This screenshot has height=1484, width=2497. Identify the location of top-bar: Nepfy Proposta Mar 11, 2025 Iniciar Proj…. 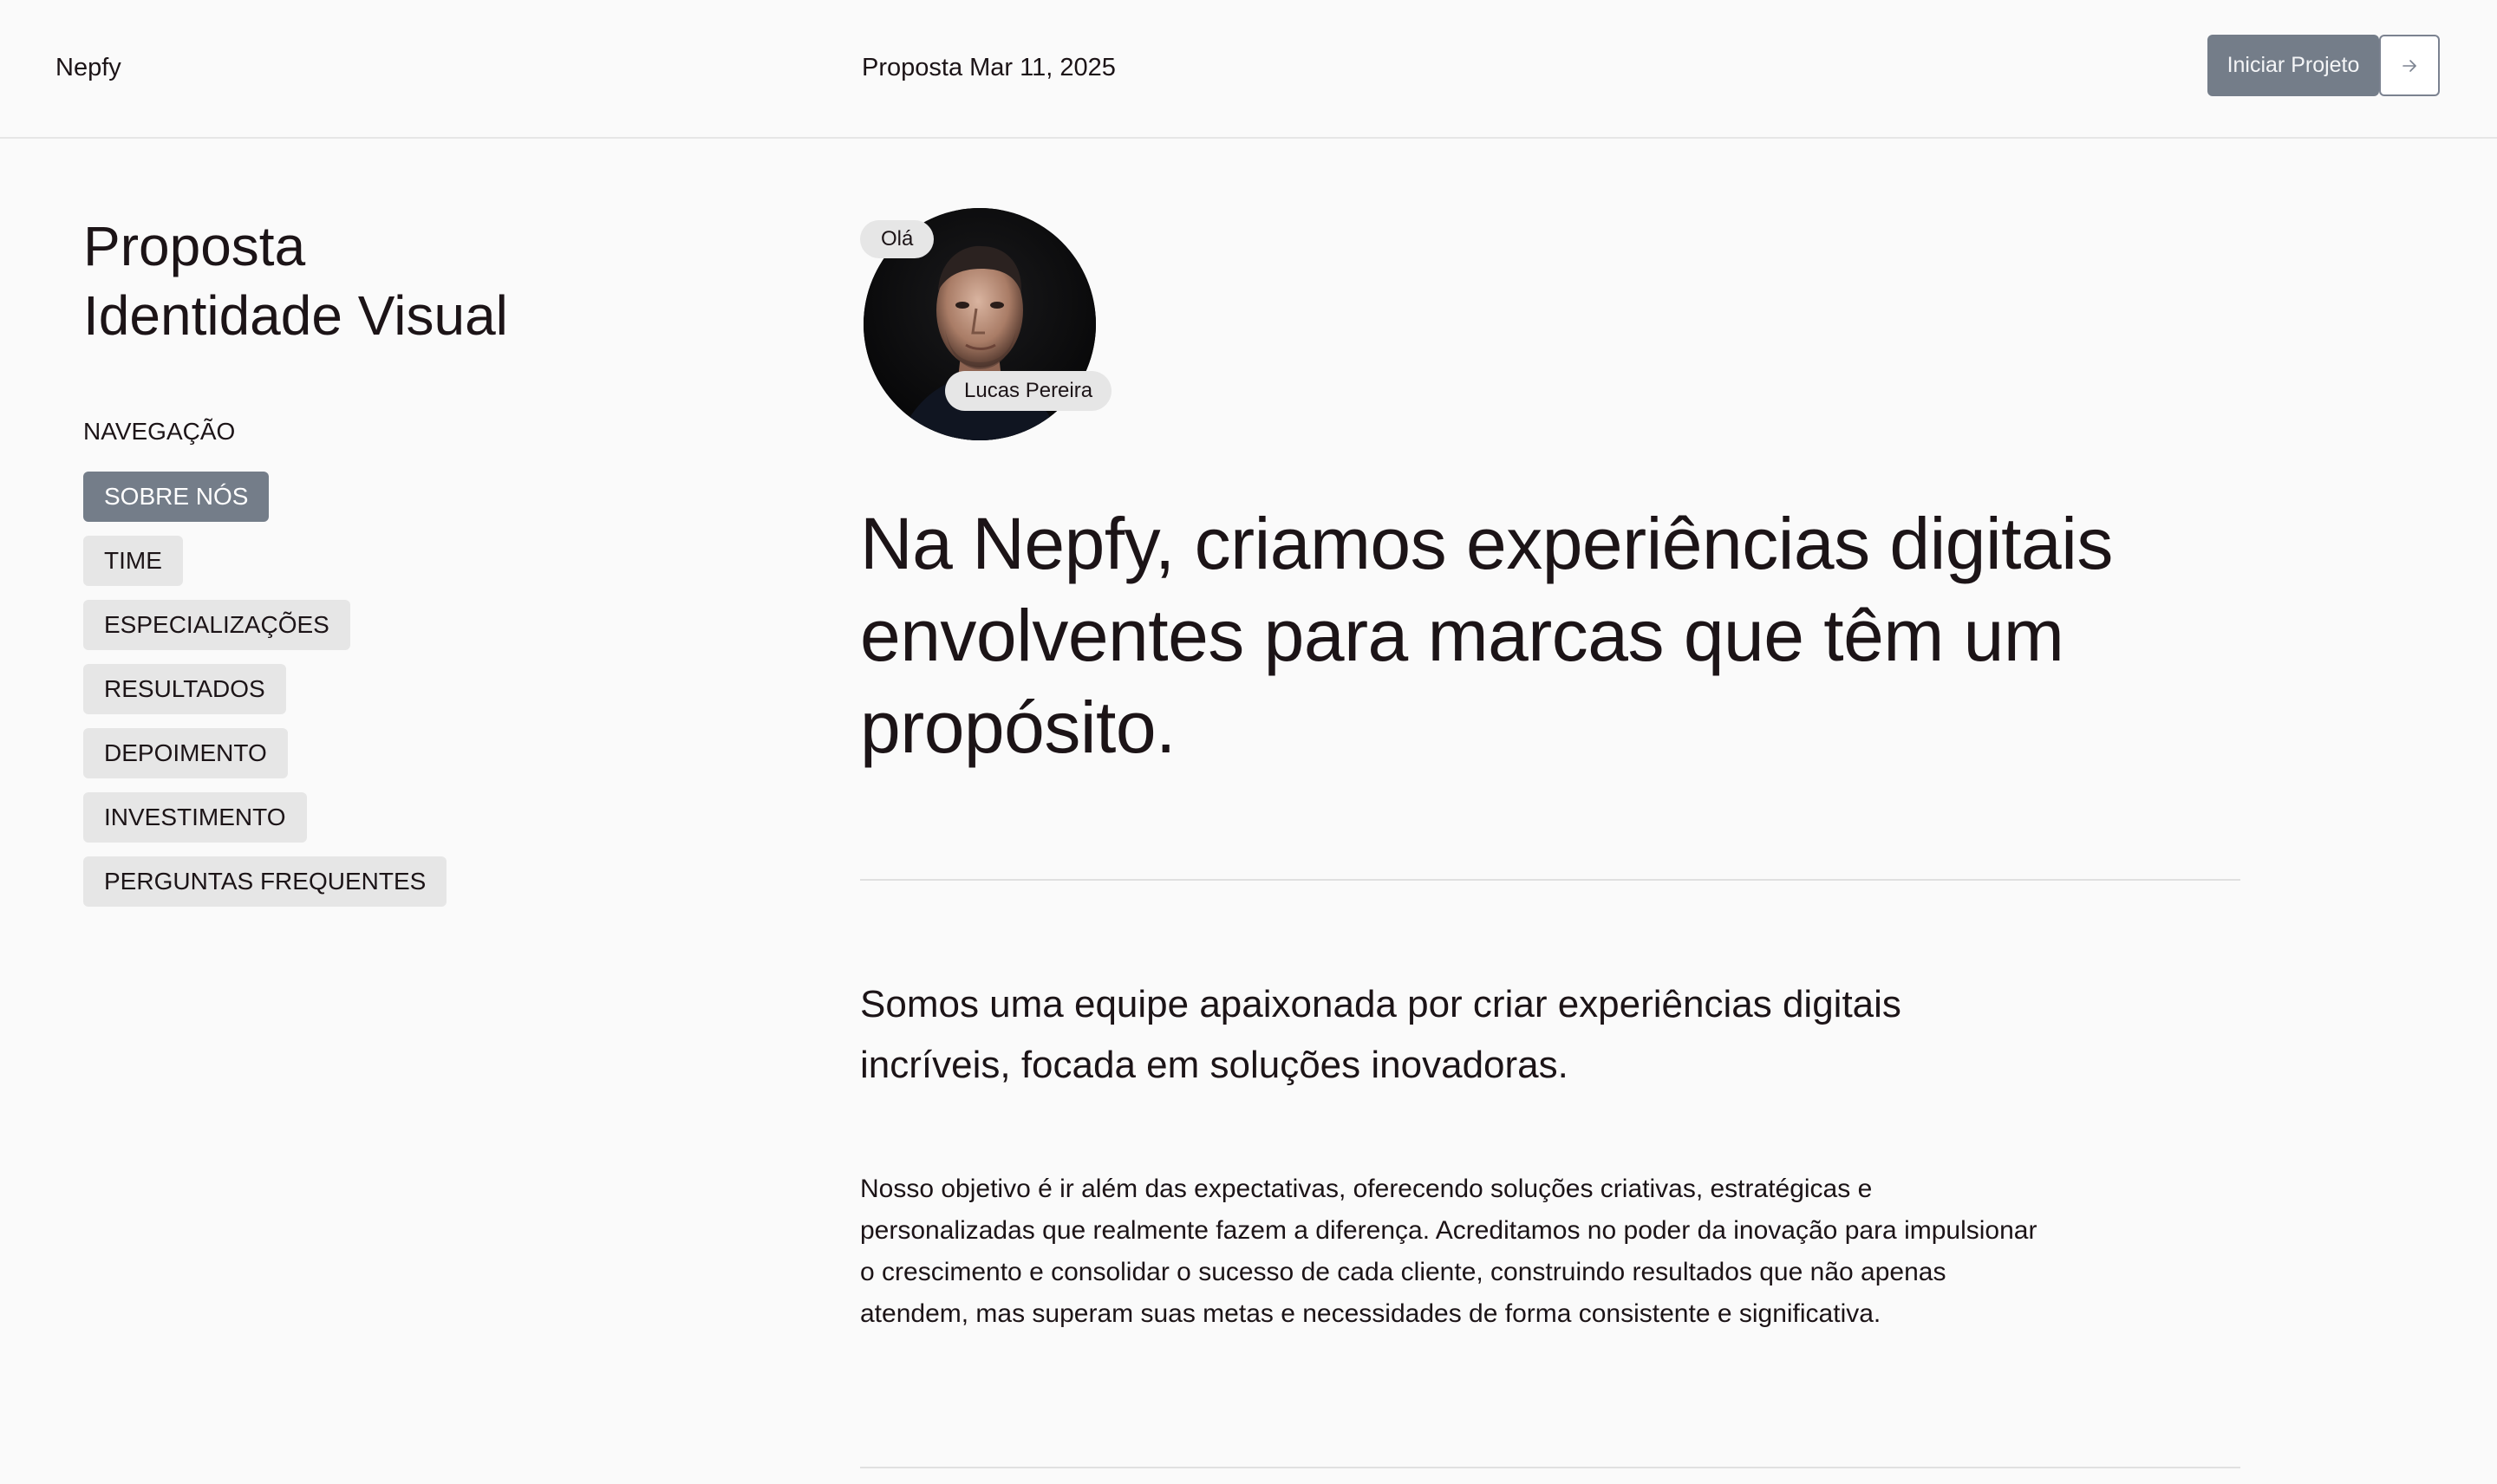
(1248, 69).